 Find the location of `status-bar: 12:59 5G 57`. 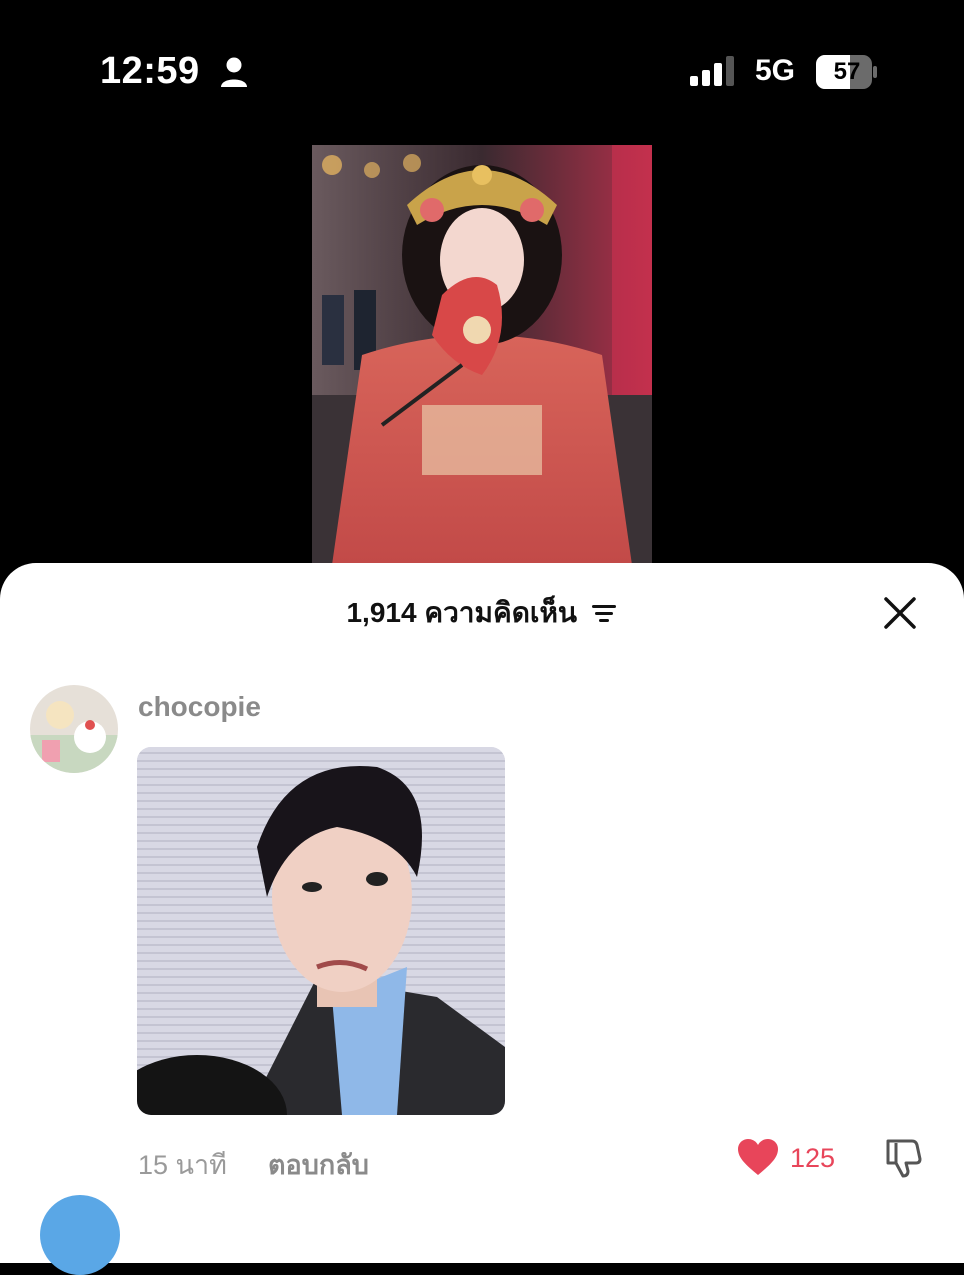

status-bar: 12:59 5G 57 is located at coordinates (482, 70).